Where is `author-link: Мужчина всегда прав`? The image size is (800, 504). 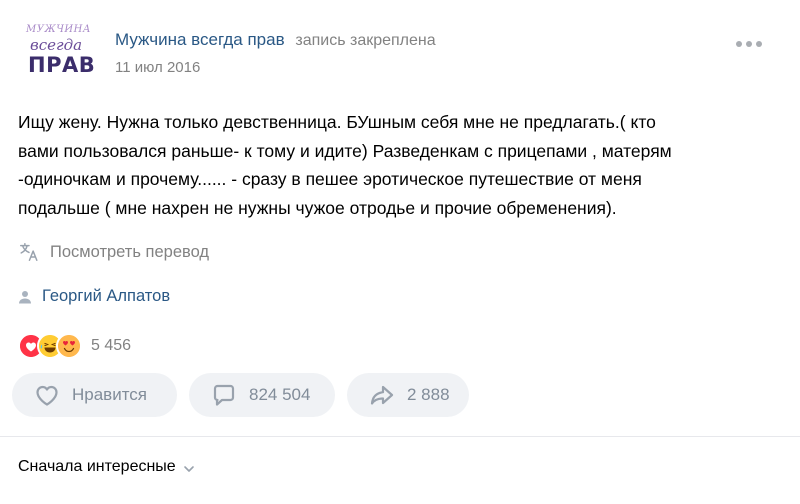
author-link: Мужчина всегда прав is located at coordinates (200, 39).